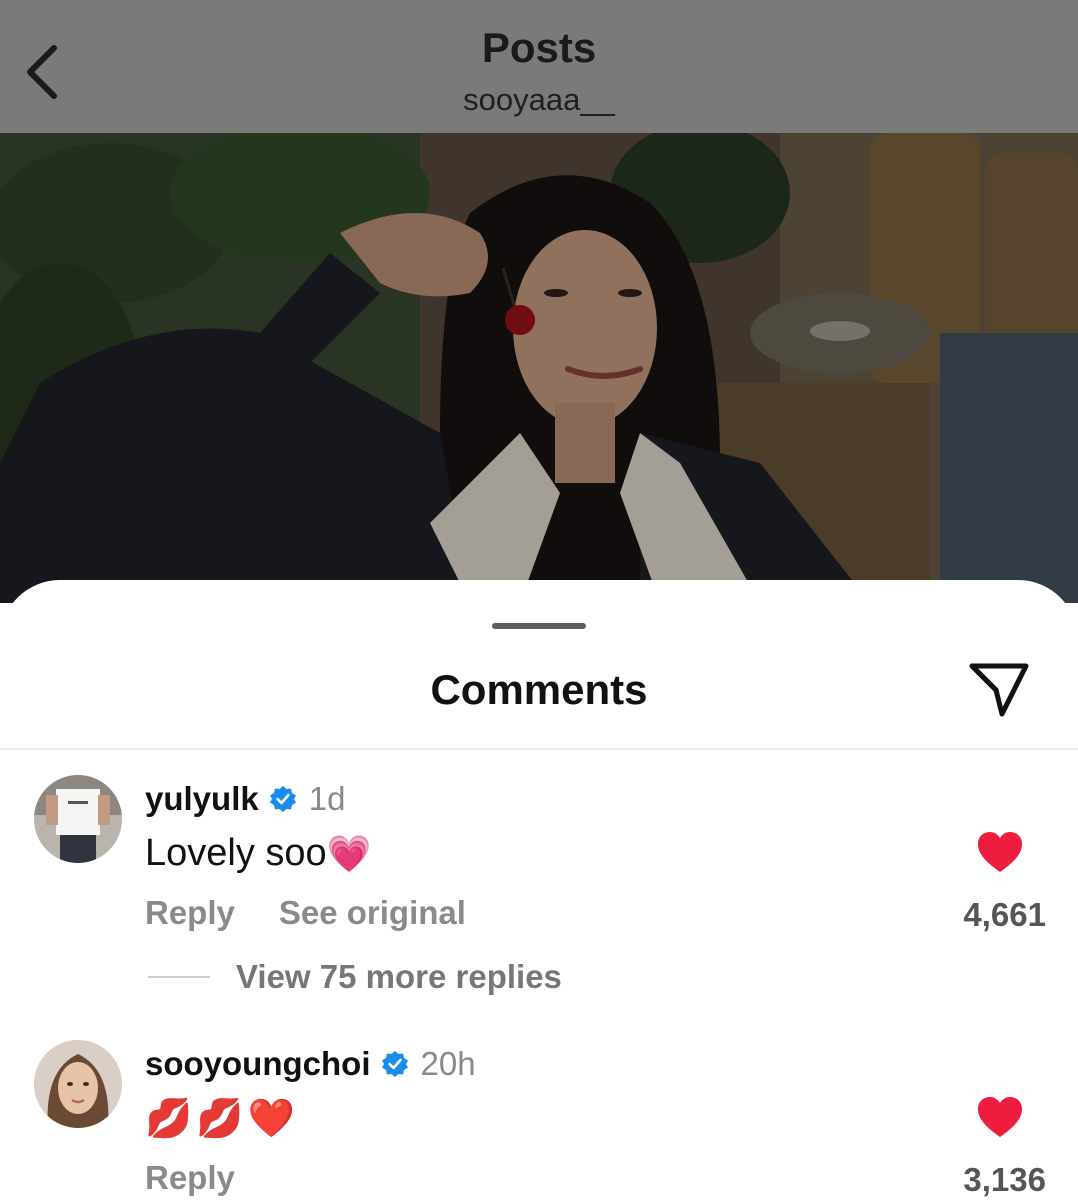 The height and width of the screenshot is (1200, 1078). Describe the element at coordinates (236, 853) in the screenshot. I see `comment-body: Lovely soo` at that location.